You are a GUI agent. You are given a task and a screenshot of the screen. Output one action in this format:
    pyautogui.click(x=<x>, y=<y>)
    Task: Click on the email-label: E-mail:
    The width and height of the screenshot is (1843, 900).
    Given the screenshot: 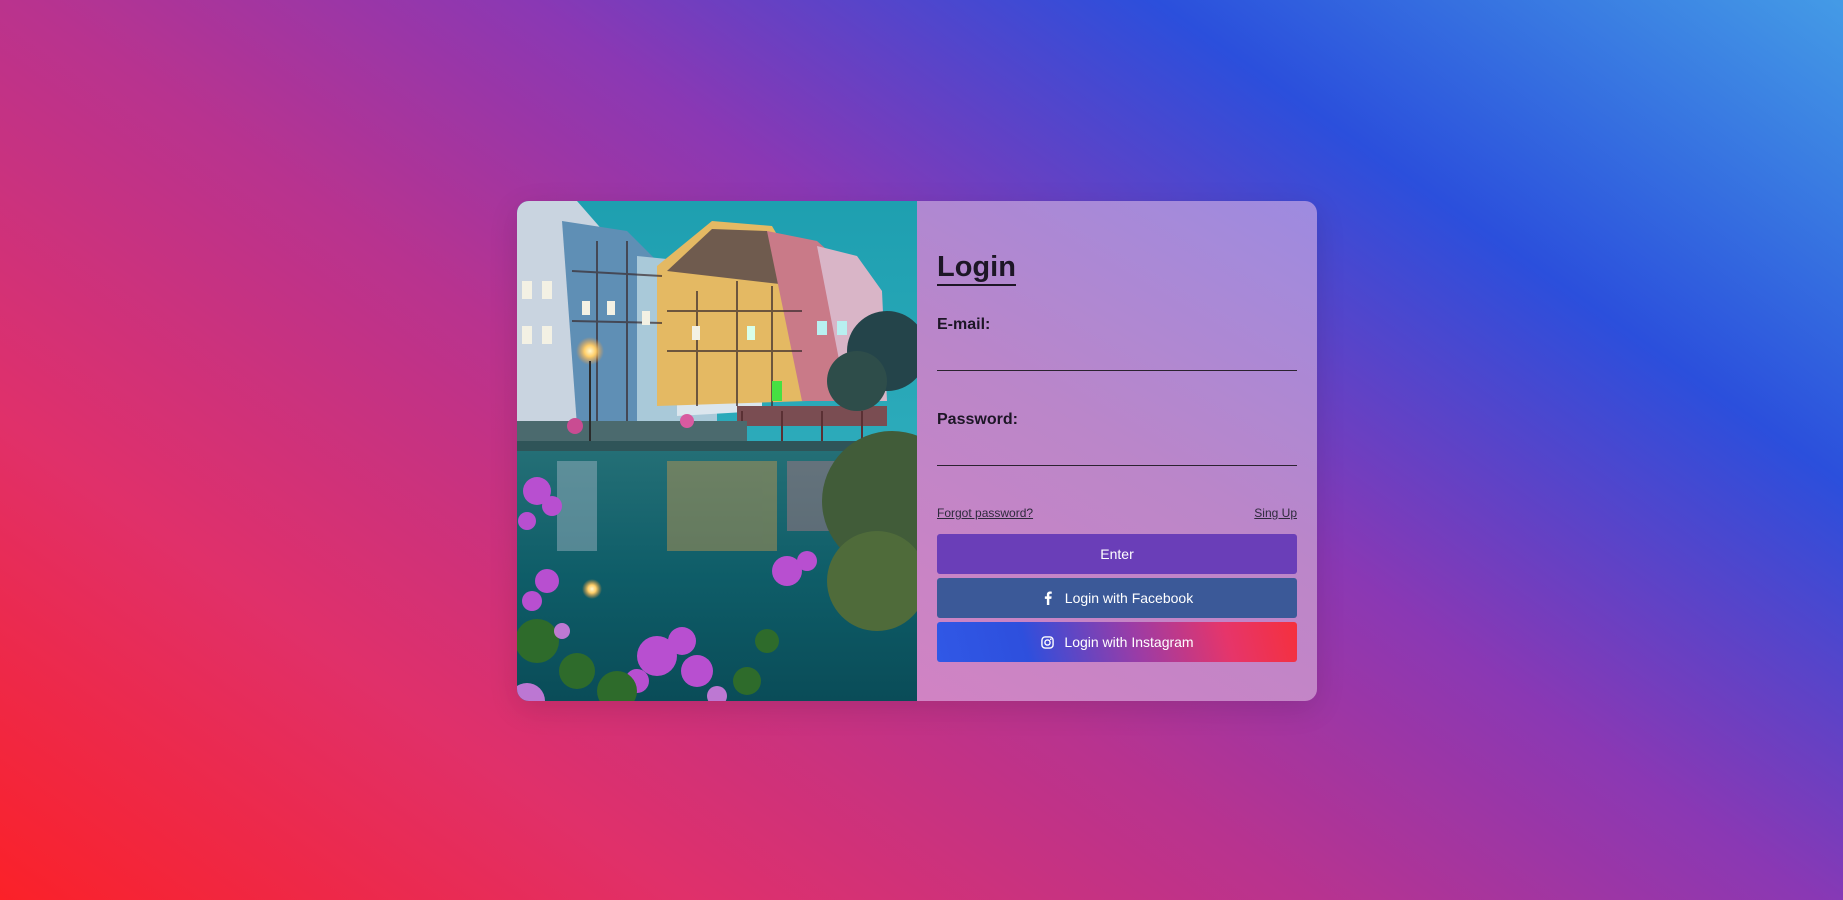 What is the action you would take?
    pyautogui.click(x=964, y=324)
    